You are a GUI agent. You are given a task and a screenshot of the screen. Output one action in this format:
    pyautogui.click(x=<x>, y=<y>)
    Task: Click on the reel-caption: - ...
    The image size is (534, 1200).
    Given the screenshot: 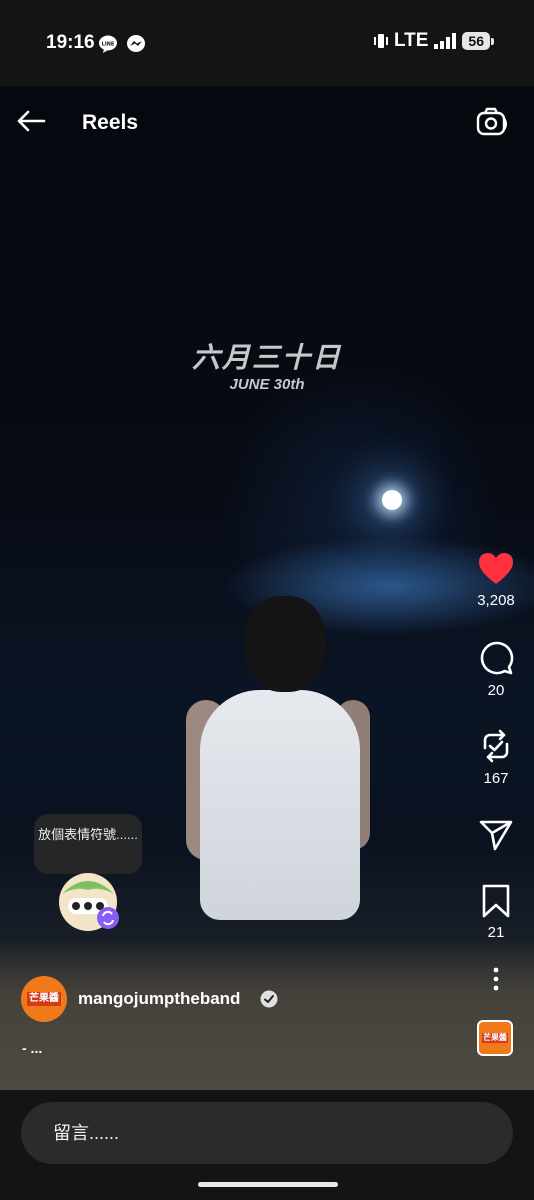 What is the action you would take?
    pyautogui.click(x=32, y=1048)
    